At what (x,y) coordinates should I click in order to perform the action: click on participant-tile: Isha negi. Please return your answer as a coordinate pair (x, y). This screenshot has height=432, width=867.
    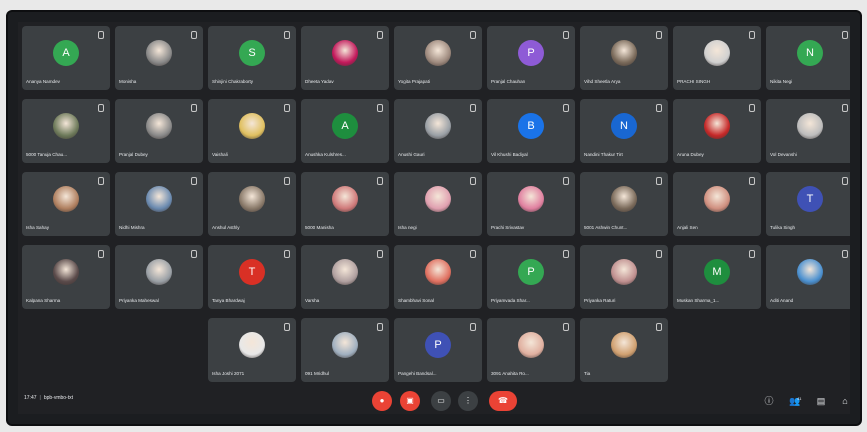
    Looking at the image, I should click on (438, 204).